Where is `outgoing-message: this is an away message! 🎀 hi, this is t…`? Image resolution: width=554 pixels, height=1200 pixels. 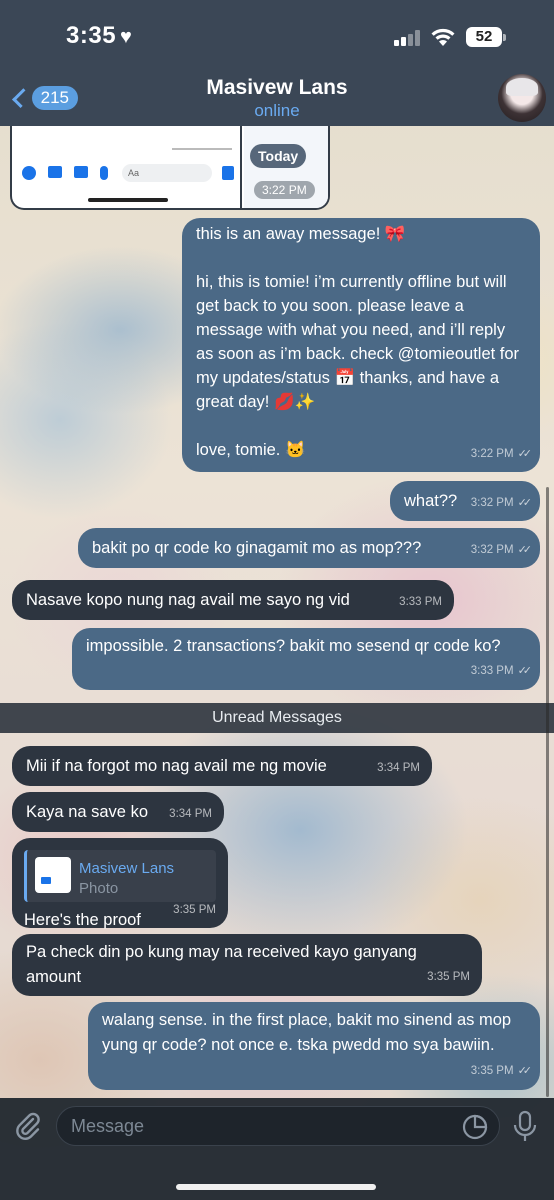 outgoing-message: this is an away message! 🎀 hi, this is t… is located at coordinates (361, 345).